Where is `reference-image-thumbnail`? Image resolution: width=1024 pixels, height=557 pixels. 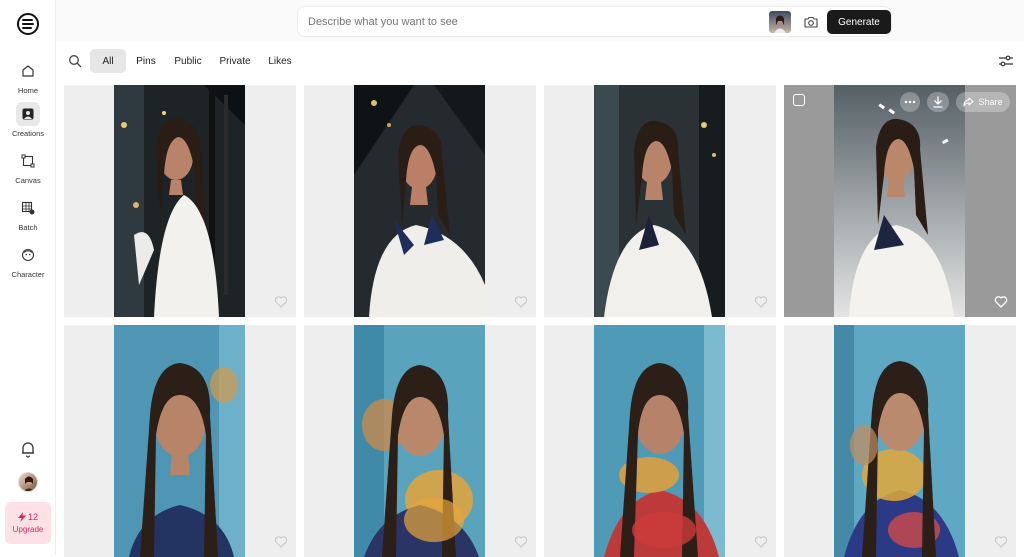 reference-image-thumbnail is located at coordinates (780, 22).